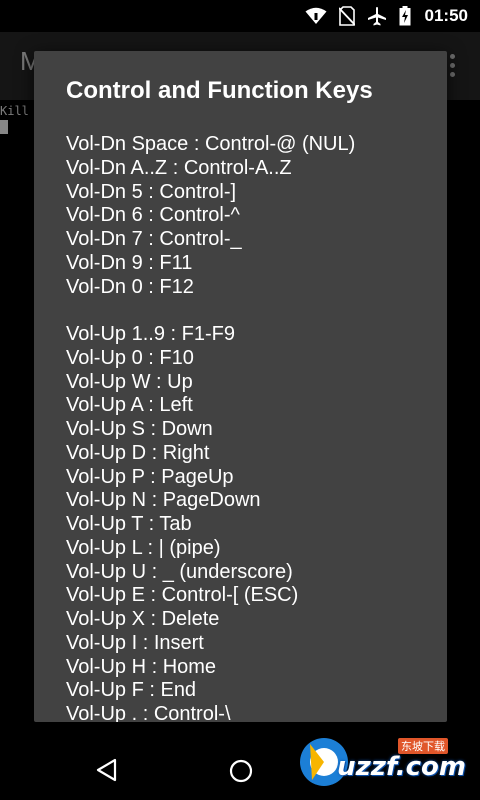 Image resolution: width=480 pixels, height=800 pixels. What do you see at coordinates (135, 642) in the screenshot?
I see `key-line: Vol-Up I : Insert` at bounding box center [135, 642].